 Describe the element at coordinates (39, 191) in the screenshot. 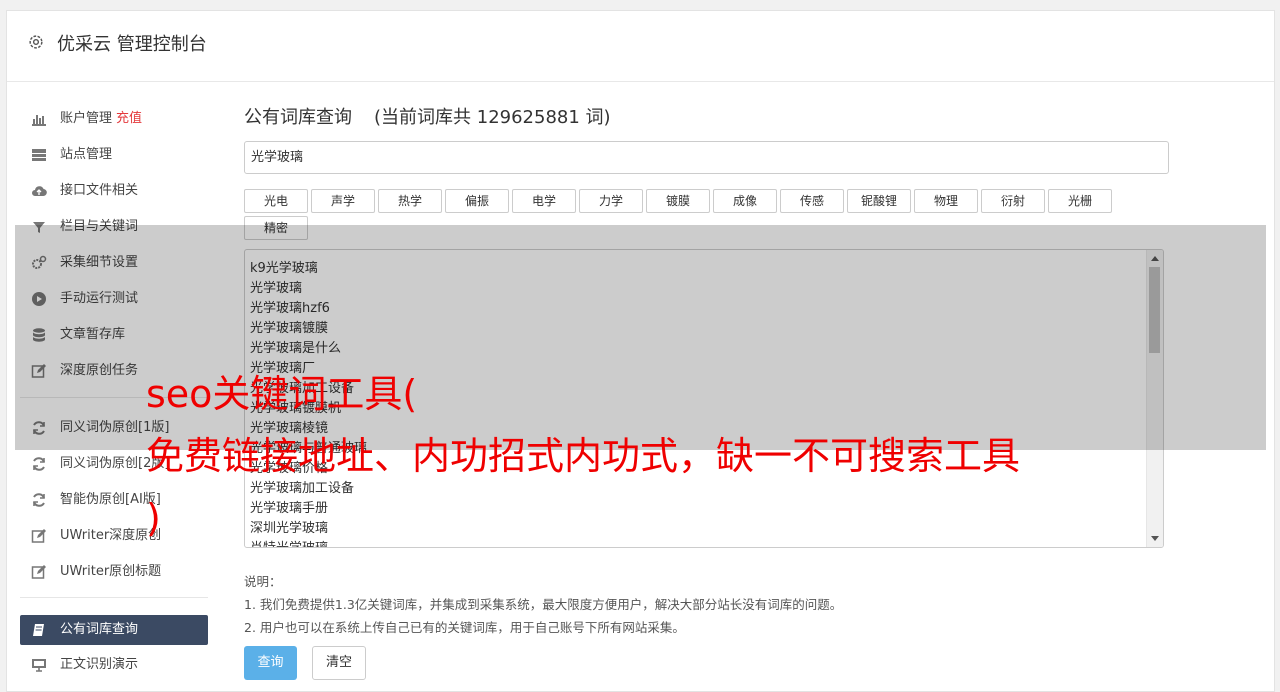

I see `cloud-upload-icon` at that location.